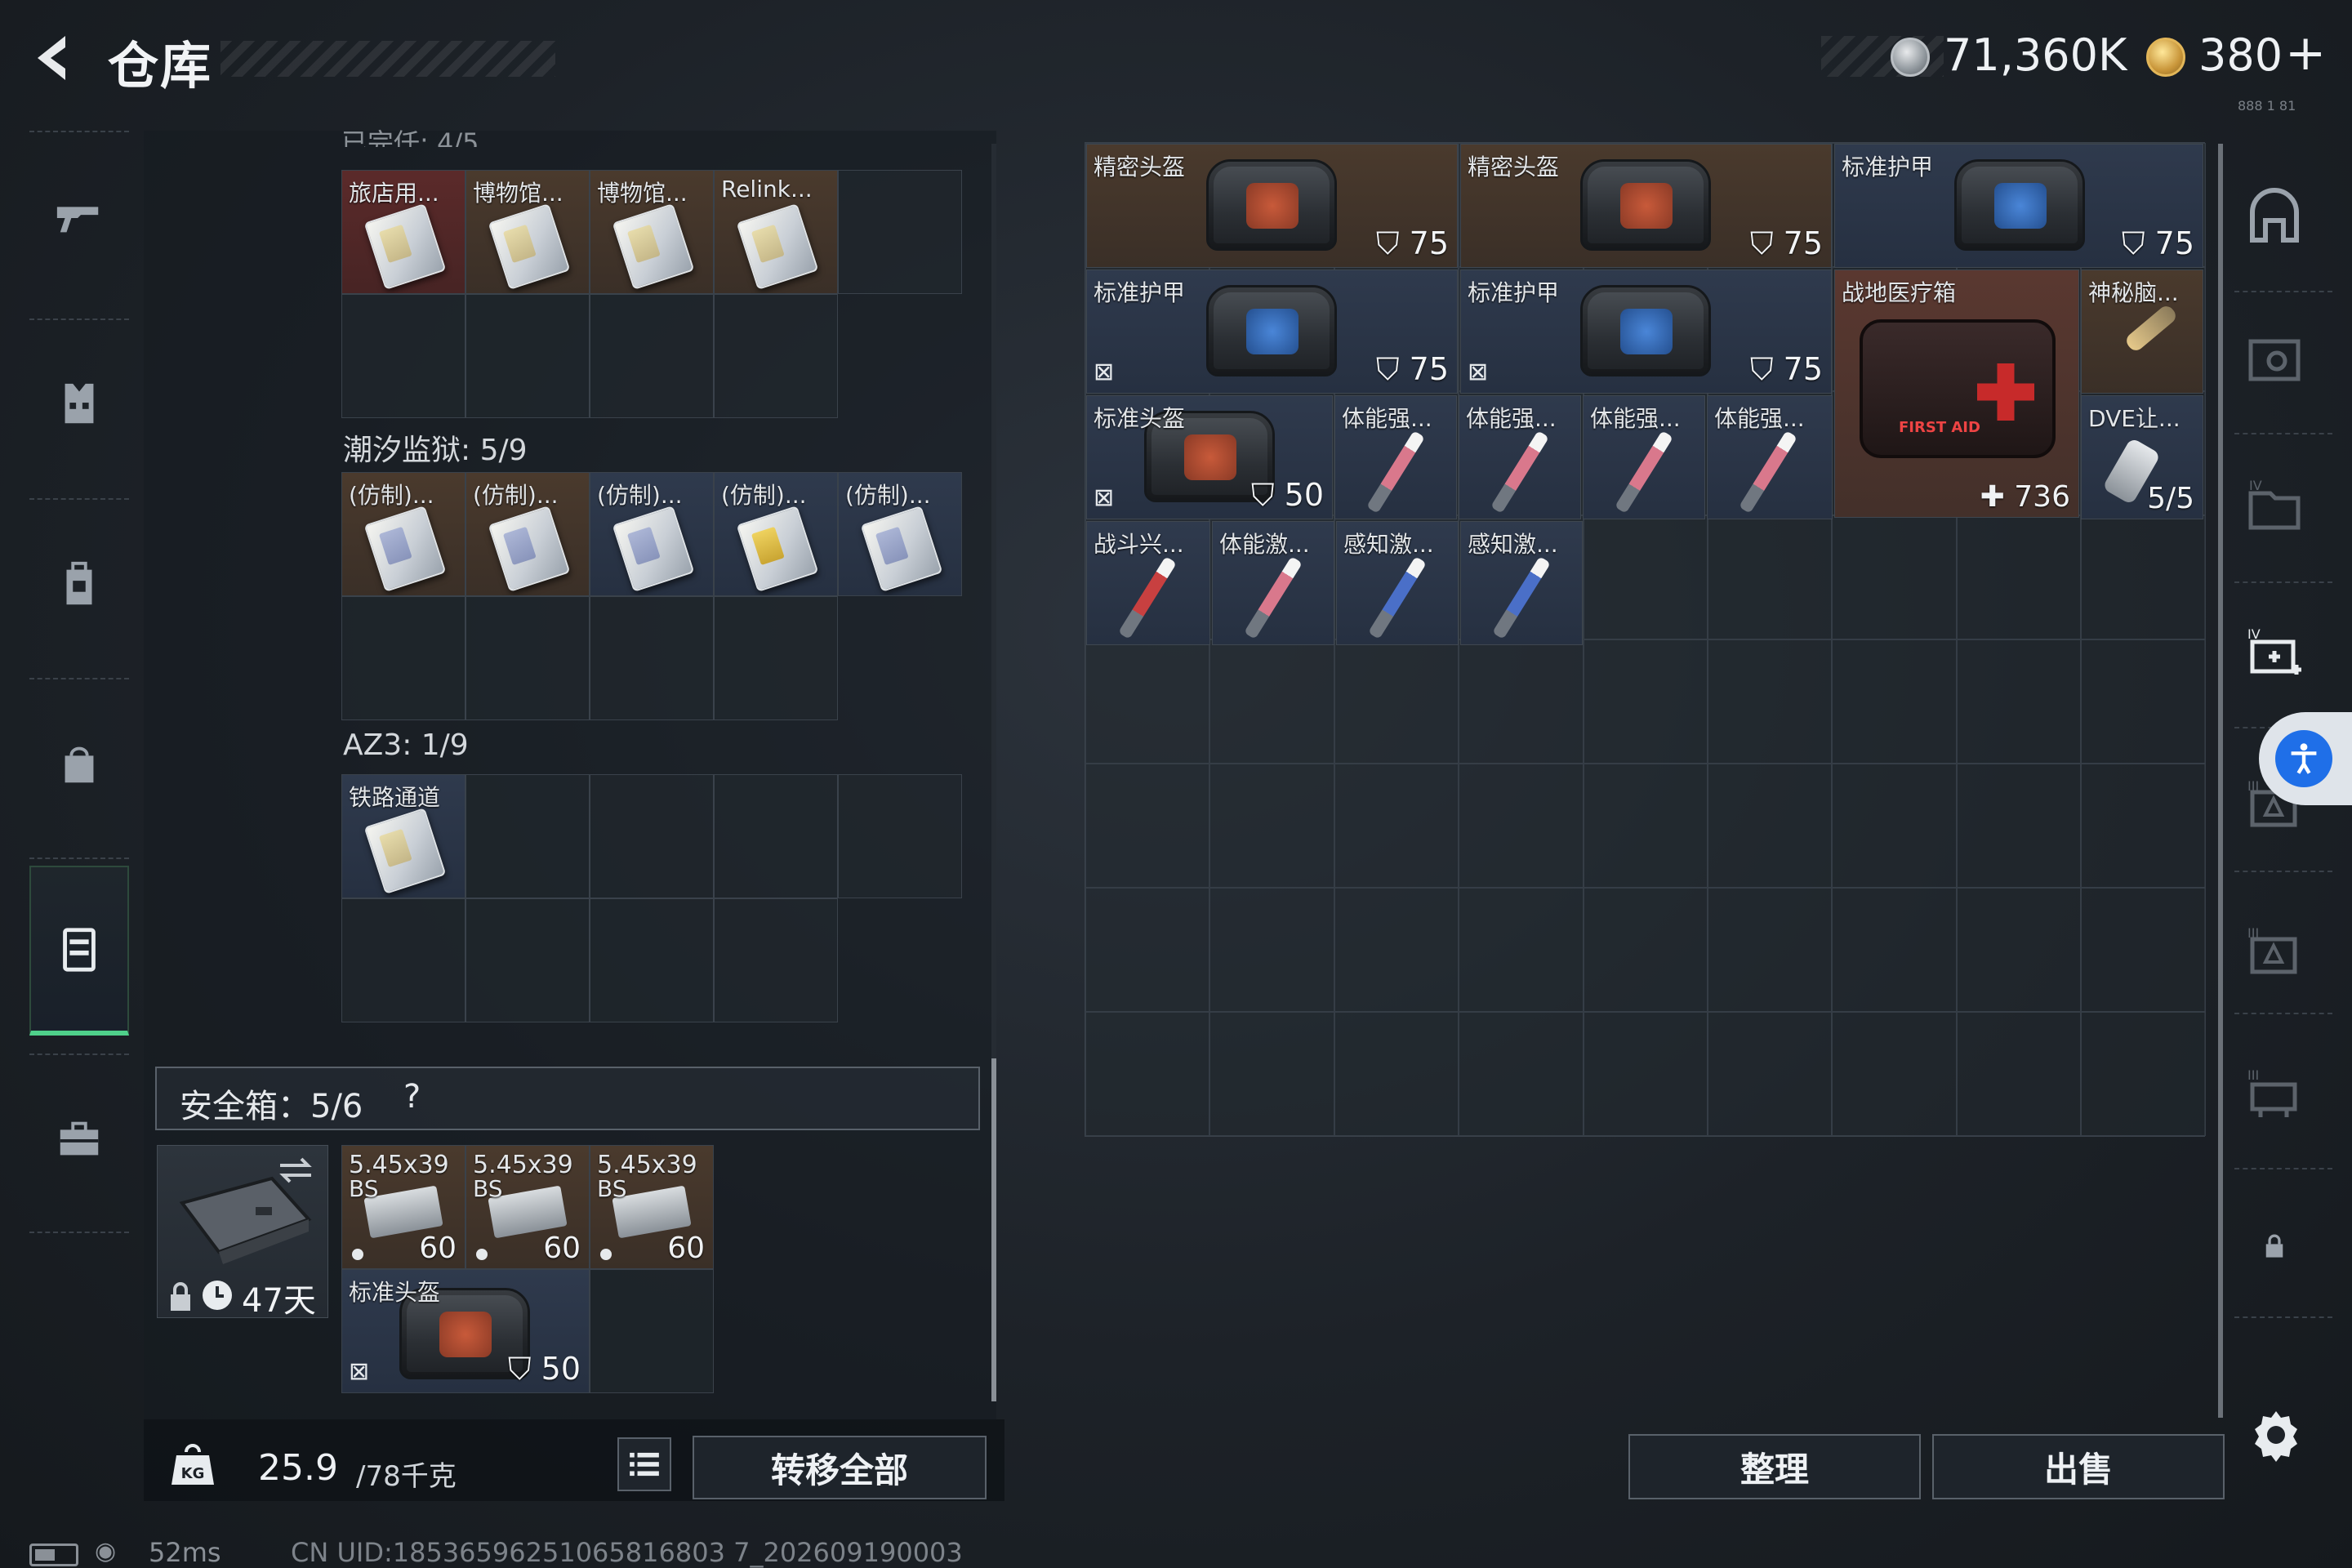 Image resolution: width=2352 pixels, height=1568 pixels. I want to click on title-decoration, so click(387, 59).